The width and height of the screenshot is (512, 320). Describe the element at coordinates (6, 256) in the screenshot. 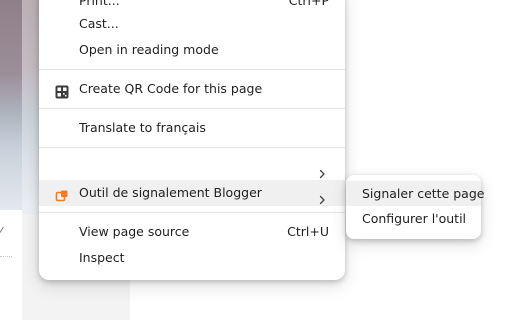

I see `page-dotted-divider` at that location.